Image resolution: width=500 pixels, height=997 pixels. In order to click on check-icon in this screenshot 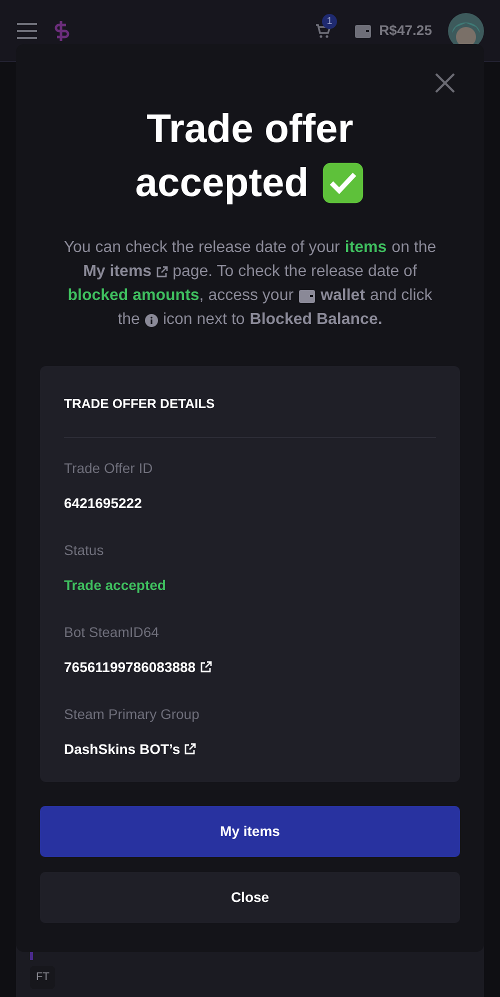, I will do `click(342, 183)`.